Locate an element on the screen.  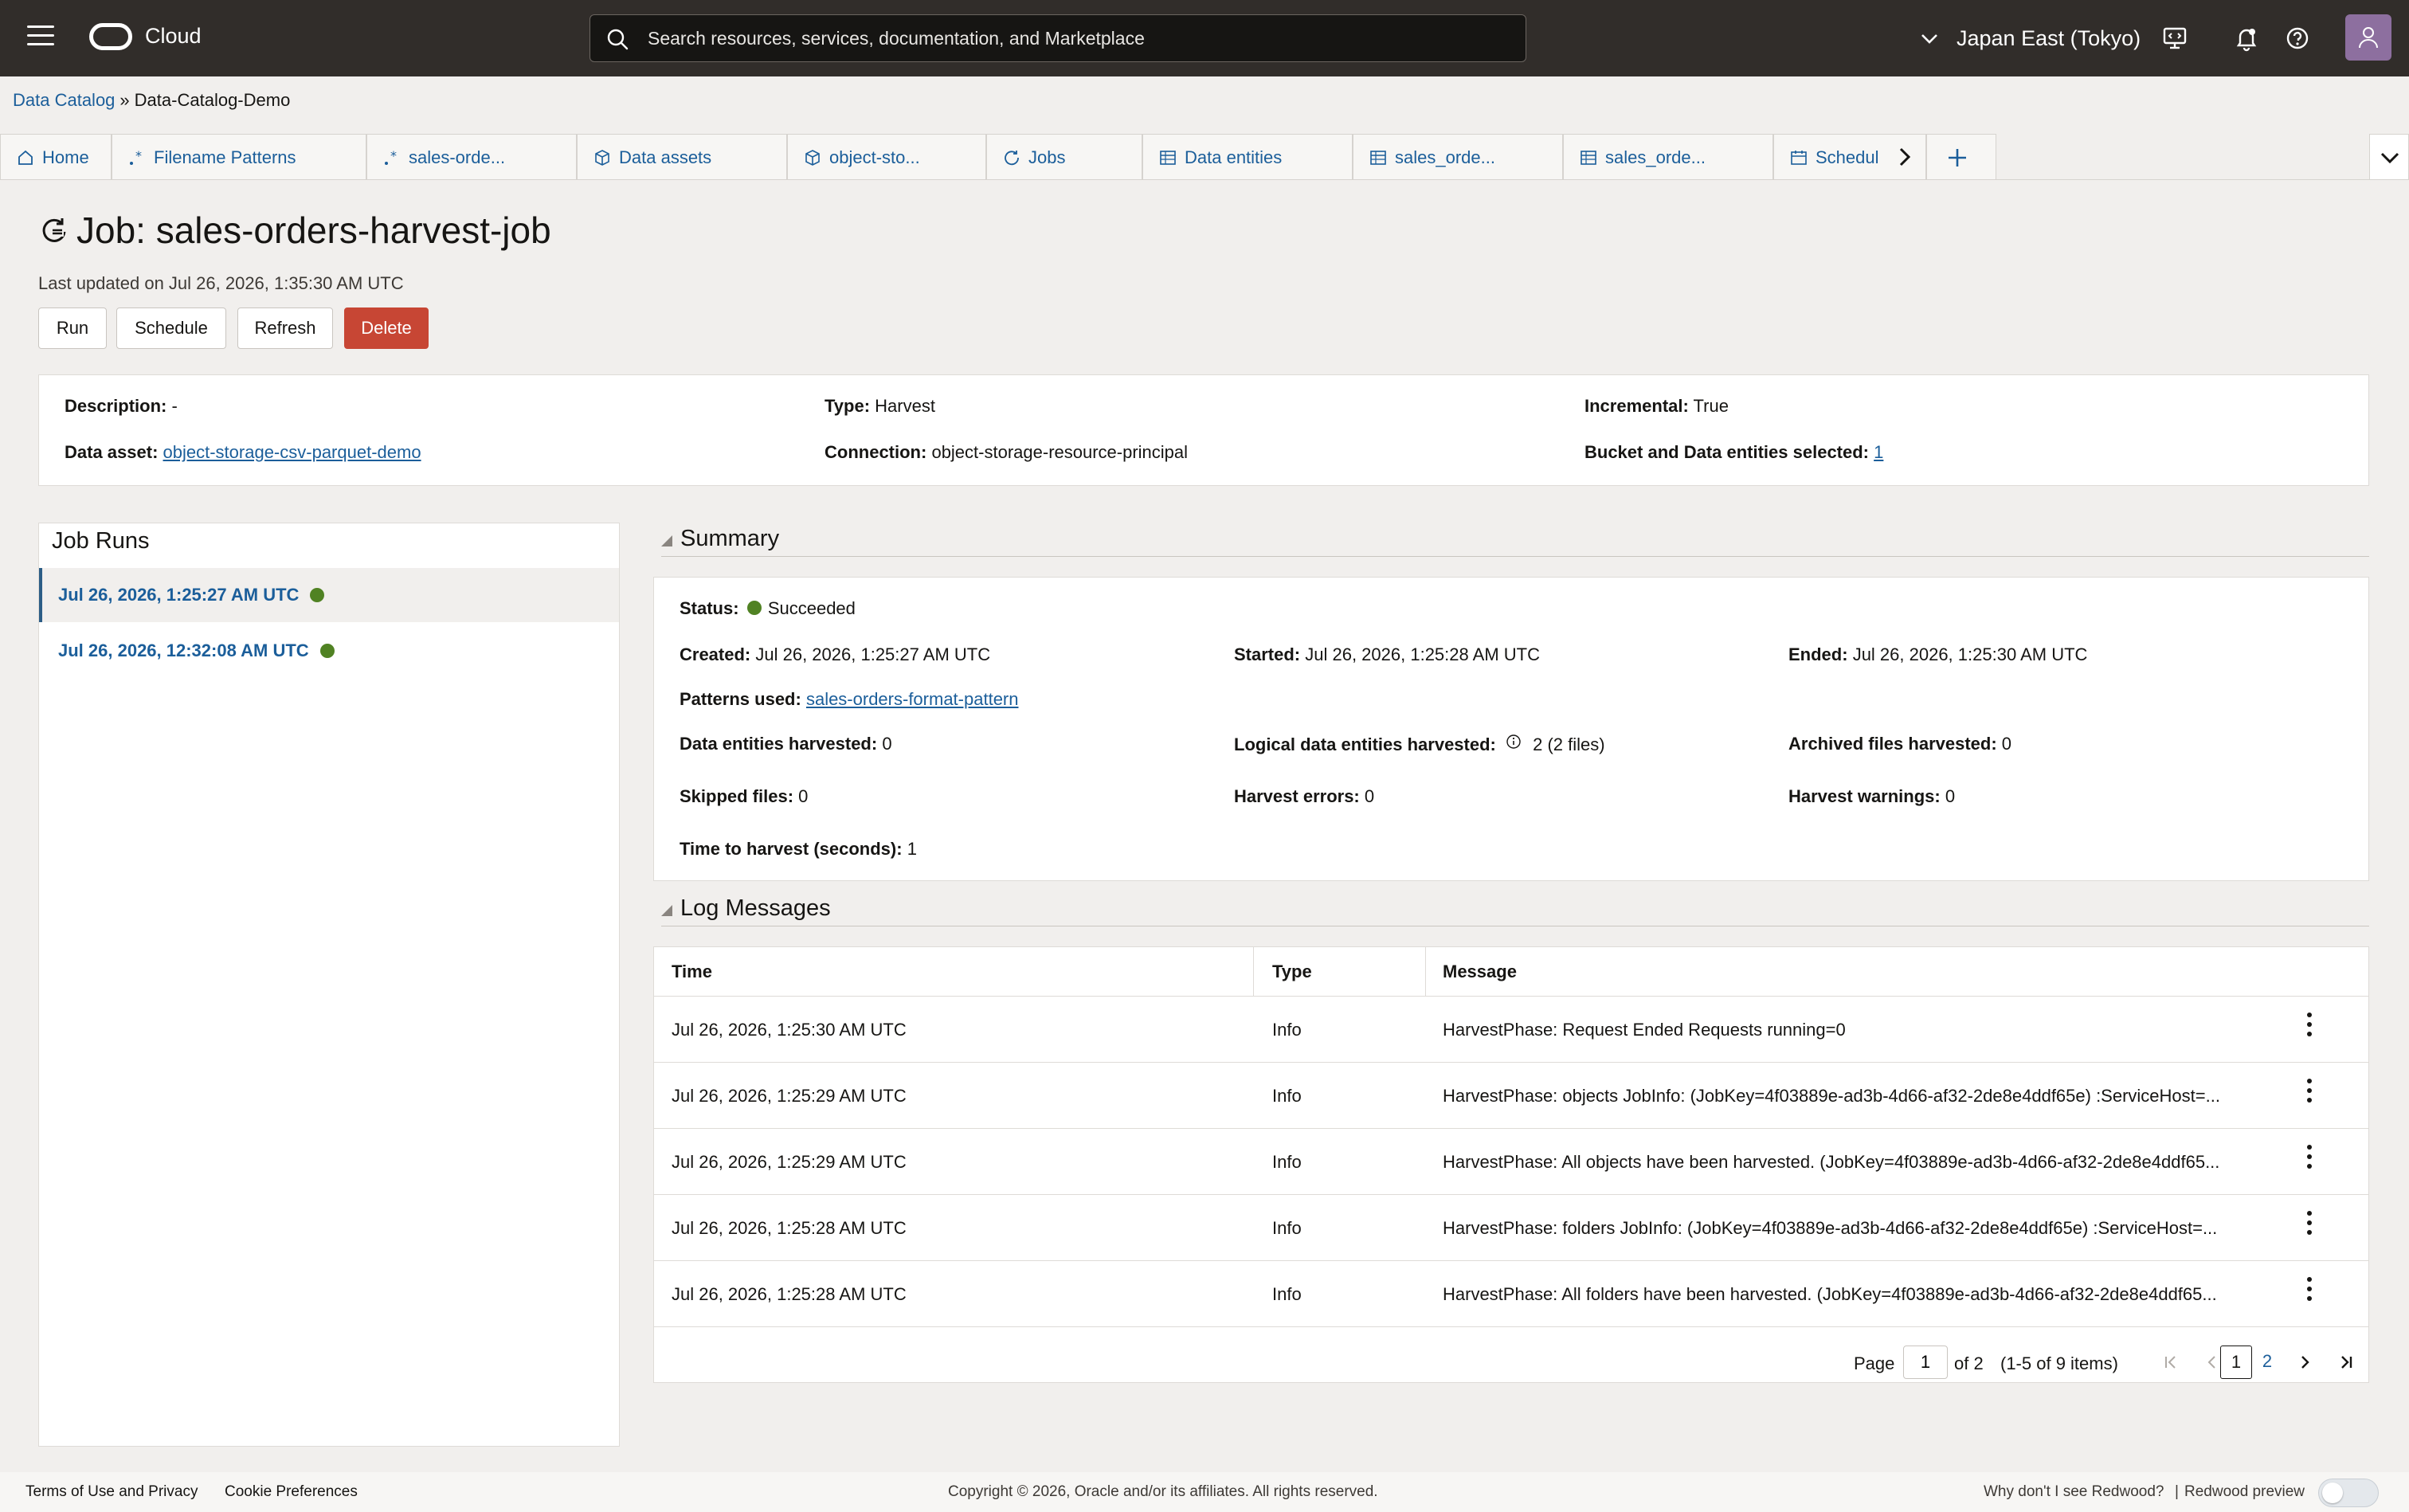
search-input is located at coordinates (1078, 38).